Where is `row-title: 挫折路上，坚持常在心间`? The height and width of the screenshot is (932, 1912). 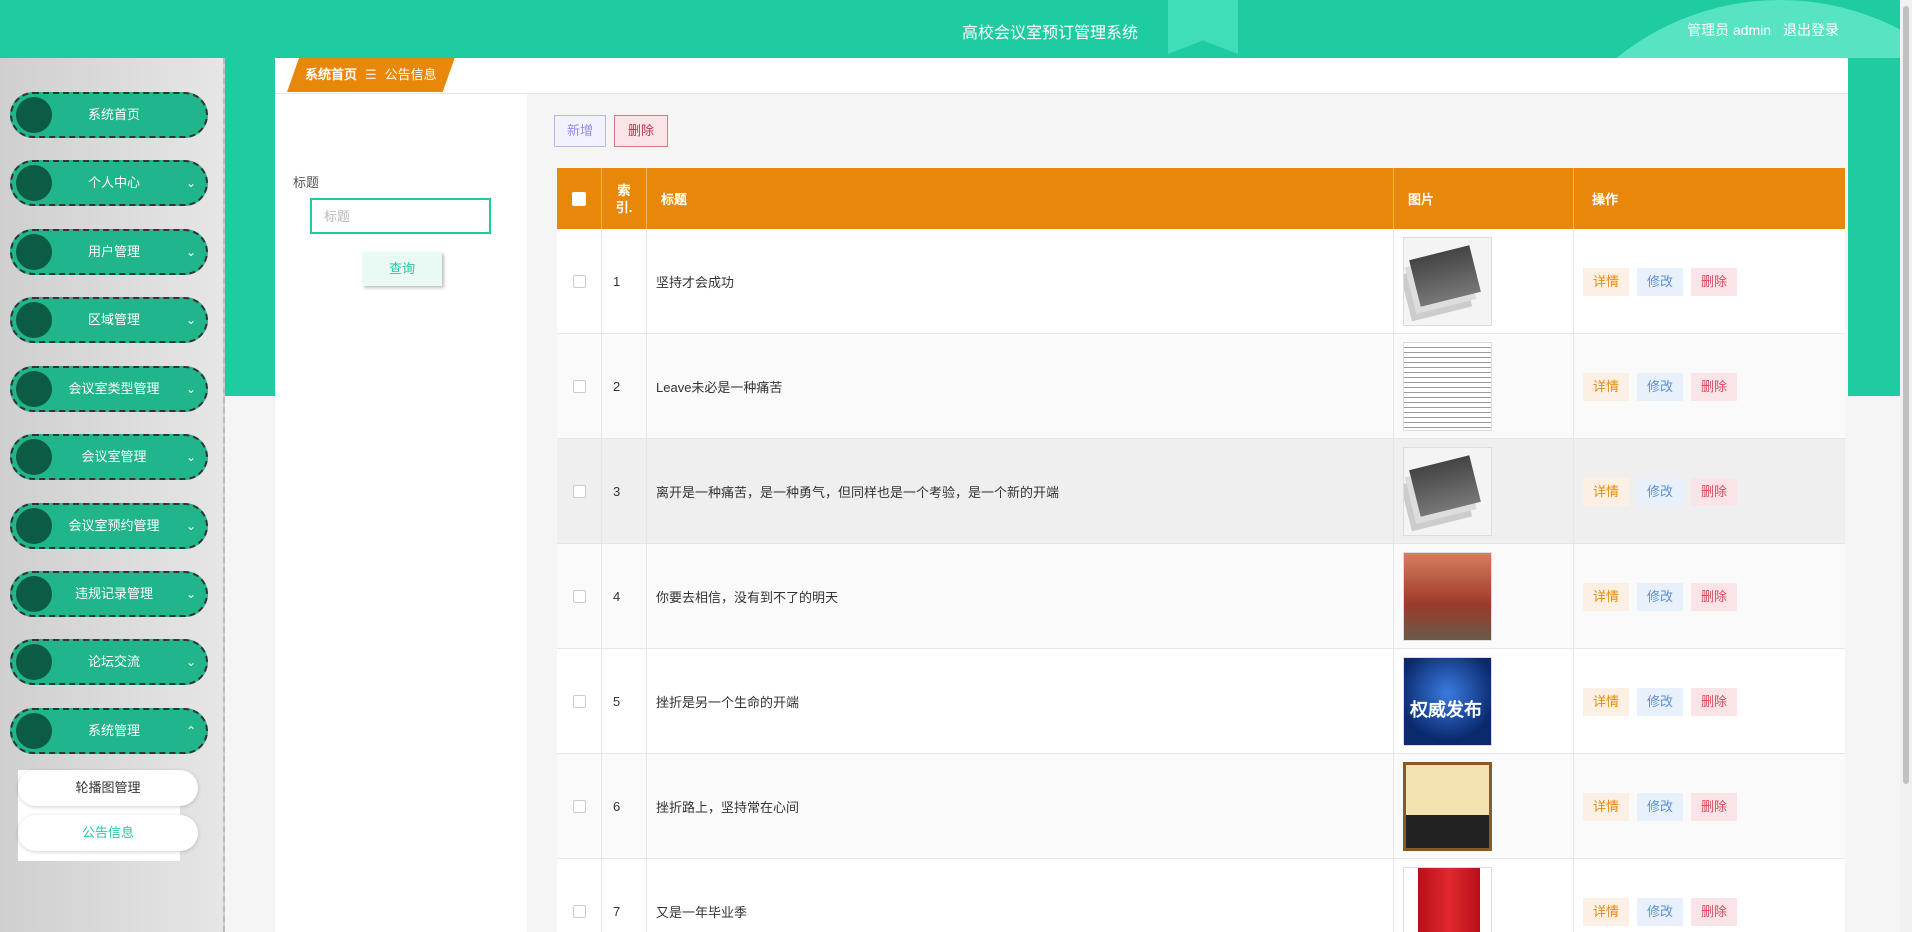
row-title: 挫折路上，坚持常在心间 is located at coordinates (1020, 806).